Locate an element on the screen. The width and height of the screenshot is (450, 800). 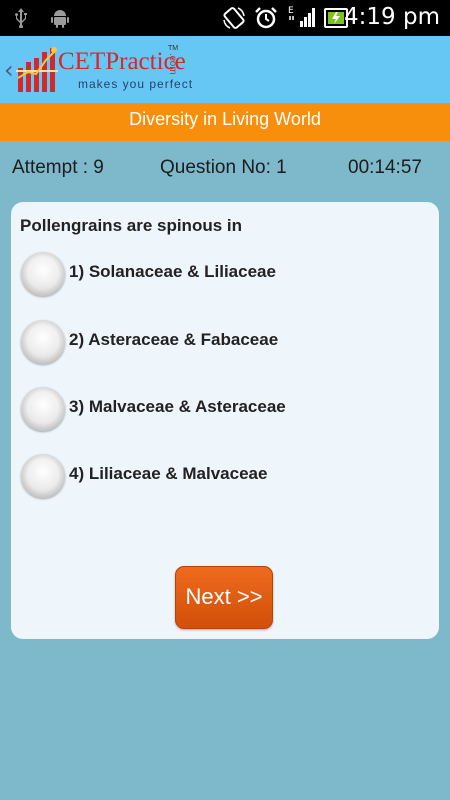
status-time: 4:19 pm is located at coordinates (392, 17).